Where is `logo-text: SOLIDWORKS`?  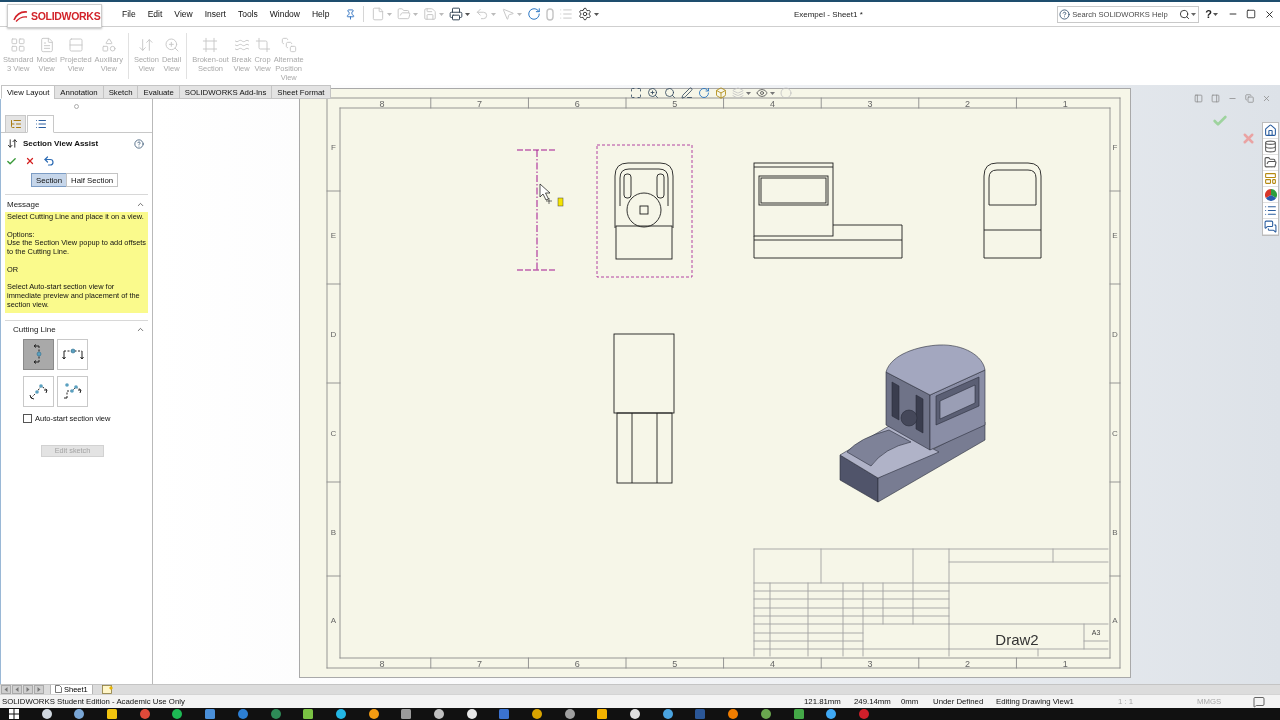
logo-text: SOLIDWORKS is located at coordinates (66, 16).